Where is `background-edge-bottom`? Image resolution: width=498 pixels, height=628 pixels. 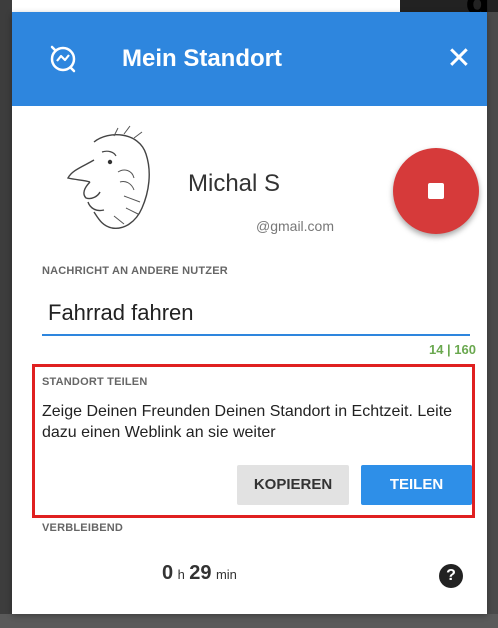
background-edge-bottom is located at coordinates (249, 621).